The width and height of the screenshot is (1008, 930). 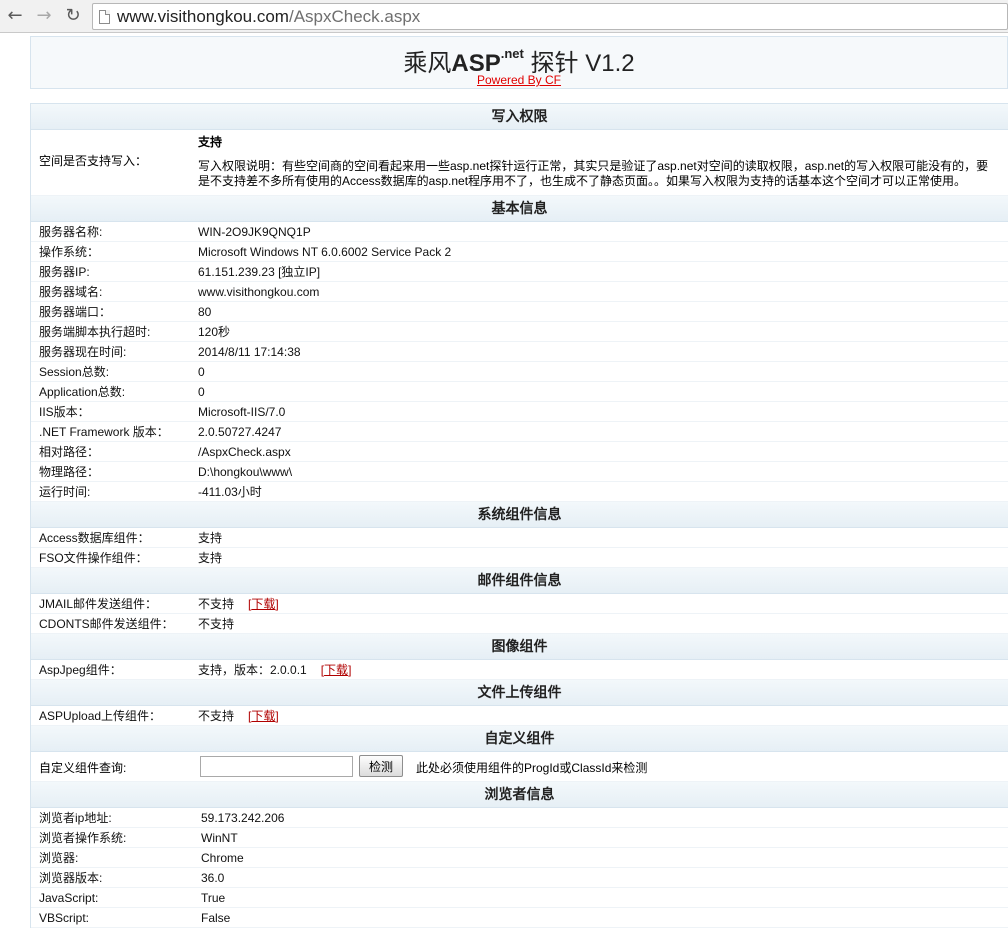 I want to click on row-value-text: 2014/8/11 17:14:38, so click(x=249, y=352).